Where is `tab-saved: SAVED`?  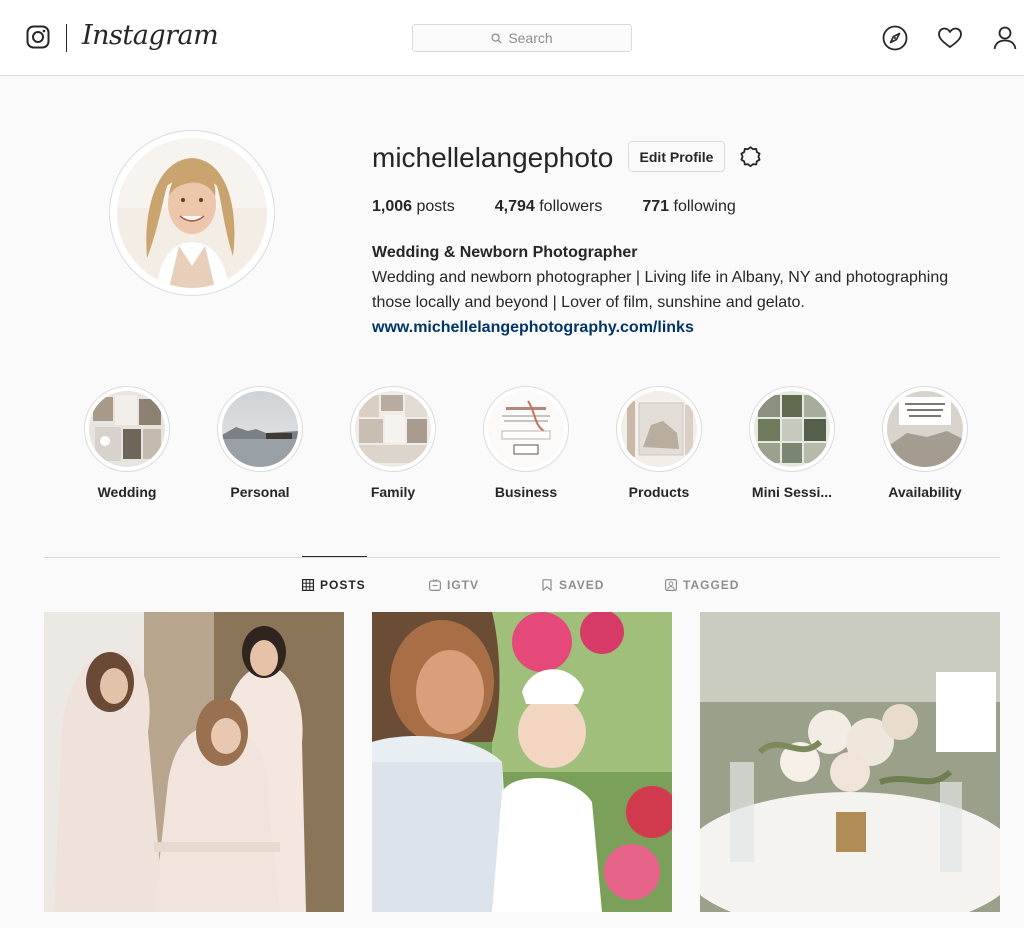
tab-saved: SAVED is located at coordinates (572, 585).